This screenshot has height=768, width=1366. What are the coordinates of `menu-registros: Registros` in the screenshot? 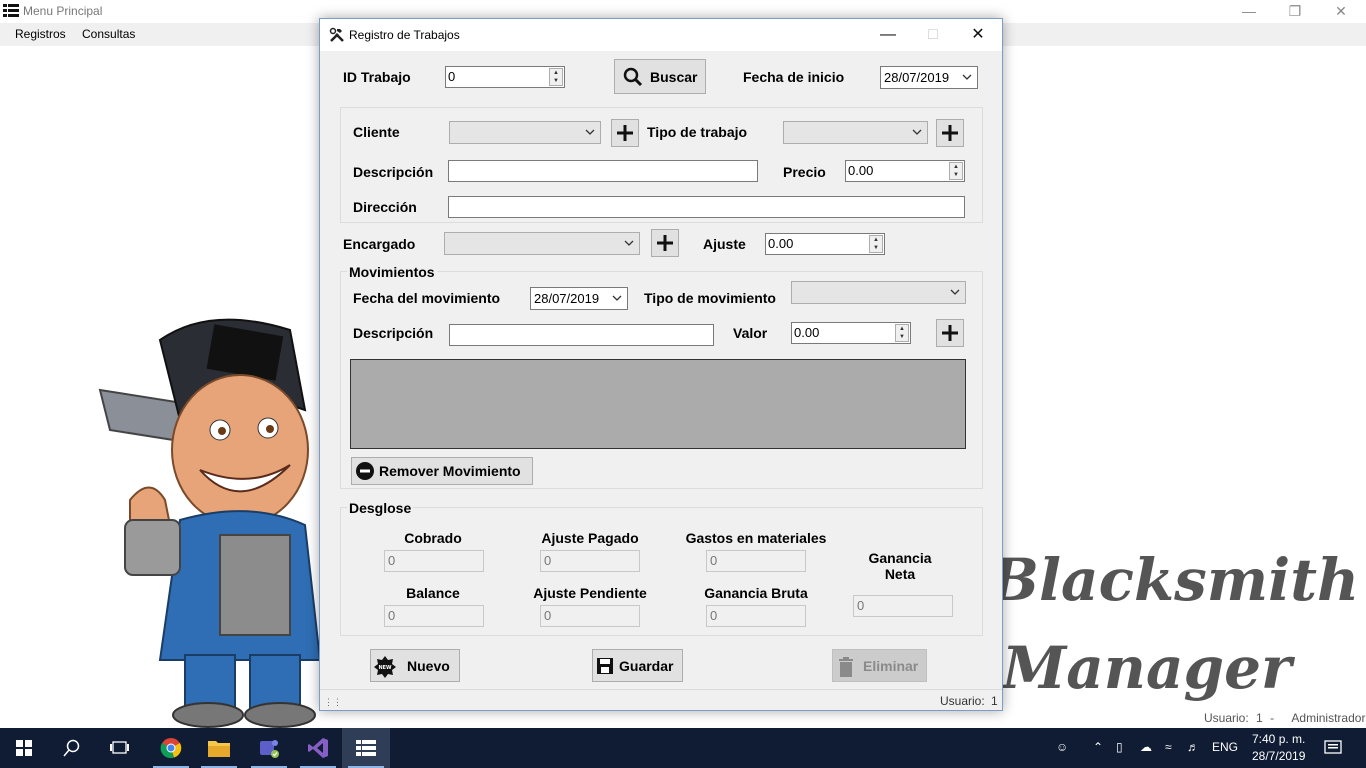 It's located at (40, 34).